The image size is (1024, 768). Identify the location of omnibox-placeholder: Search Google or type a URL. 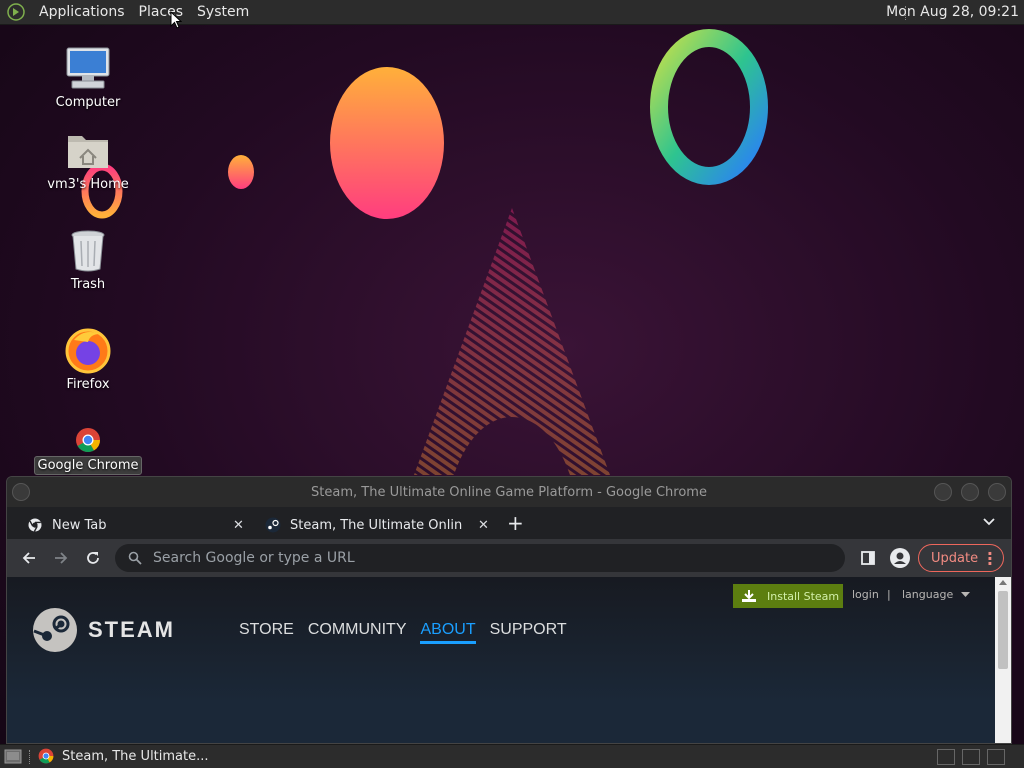
(254, 558).